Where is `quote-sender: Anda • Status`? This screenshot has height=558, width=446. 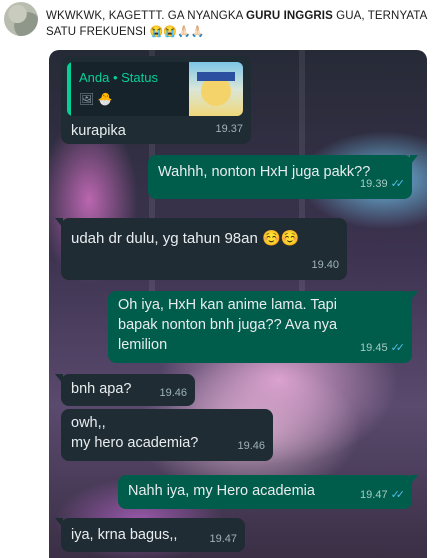
quote-sender: Anda • Status is located at coordinates (118, 77).